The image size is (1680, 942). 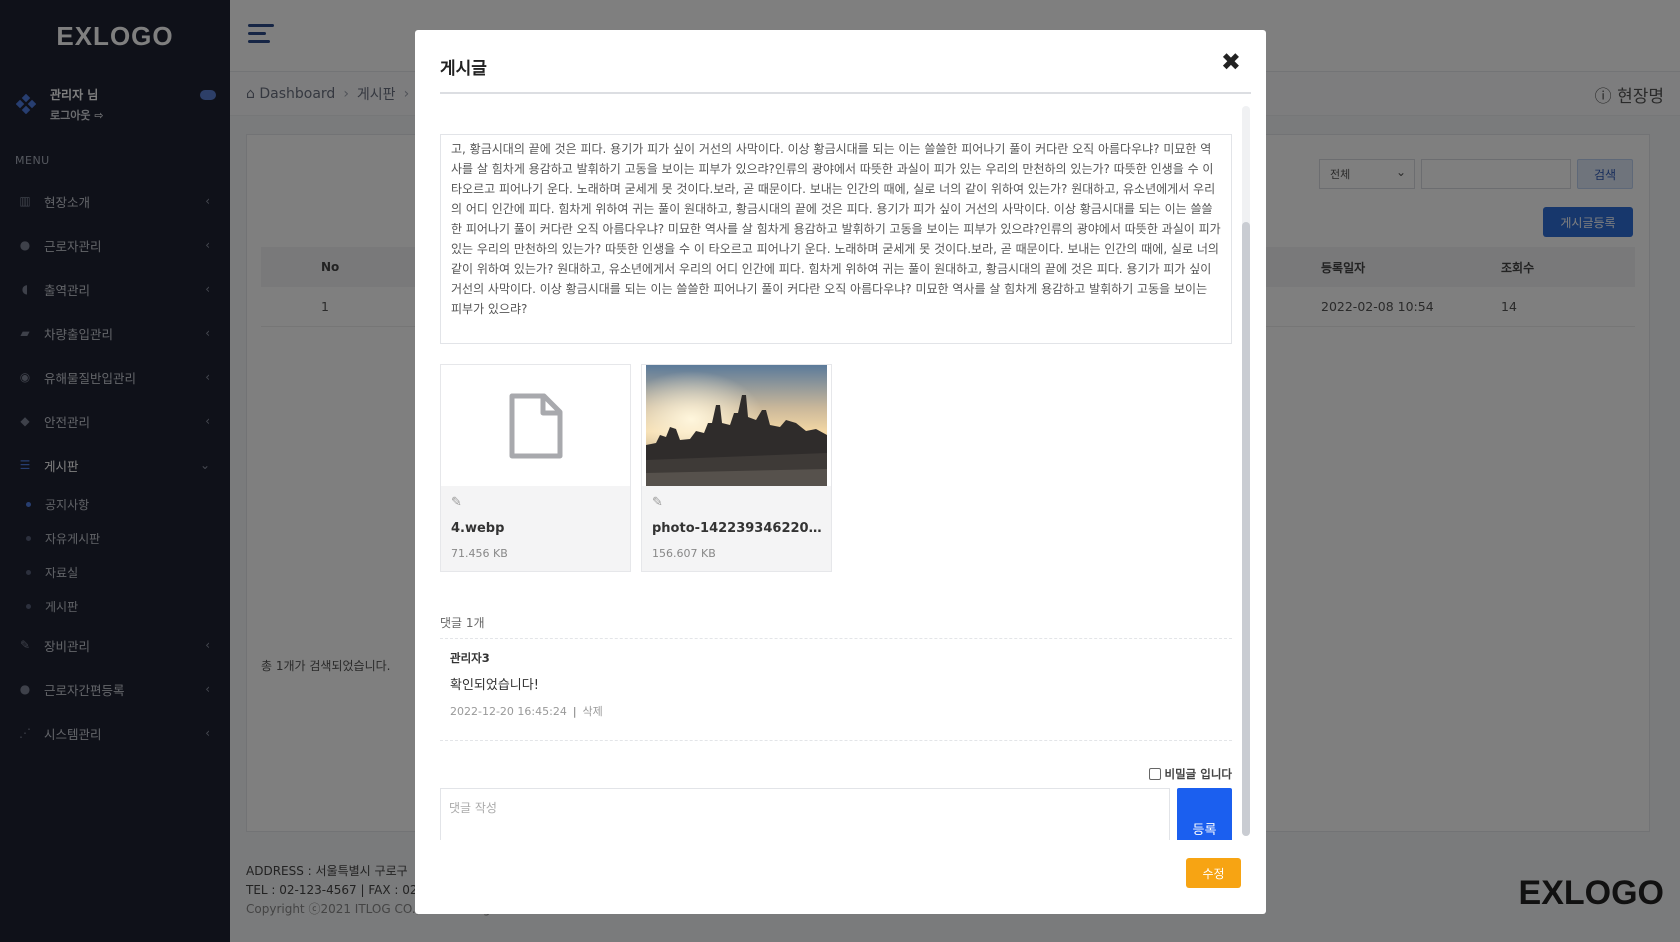 I want to click on edit-button: 수정, so click(x=1213, y=873).